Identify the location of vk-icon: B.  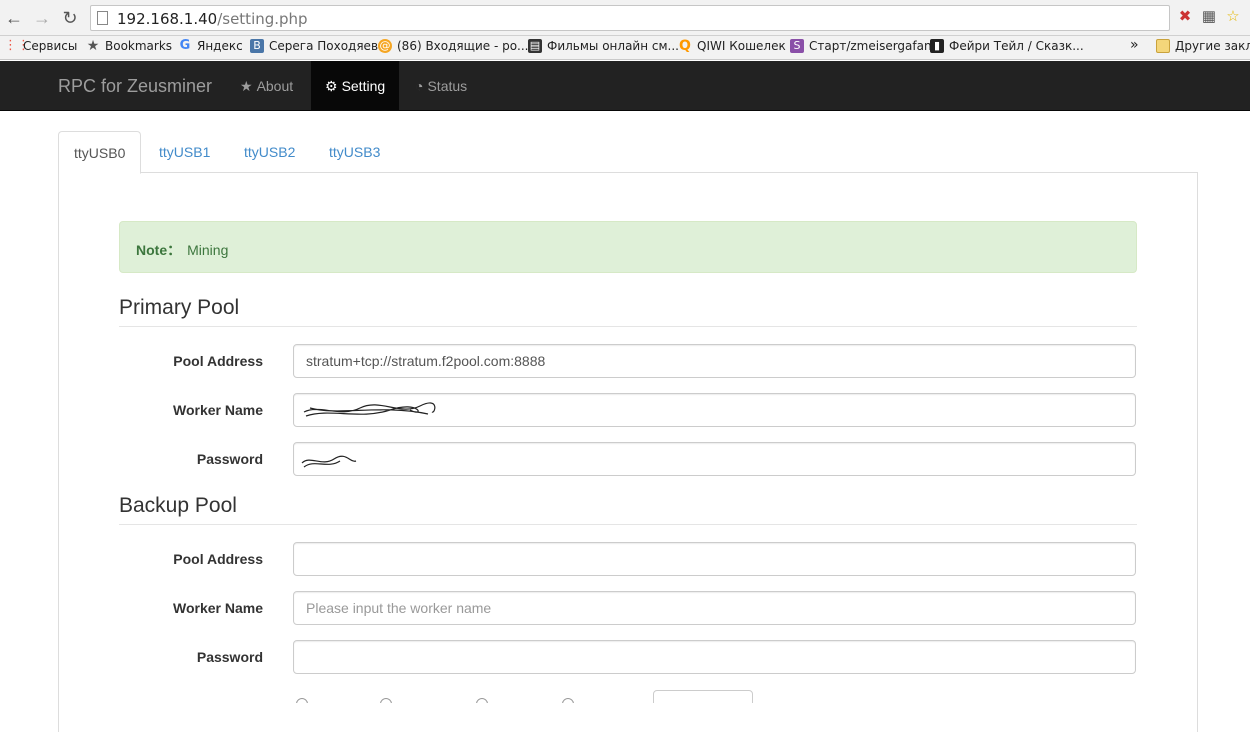
(257, 46).